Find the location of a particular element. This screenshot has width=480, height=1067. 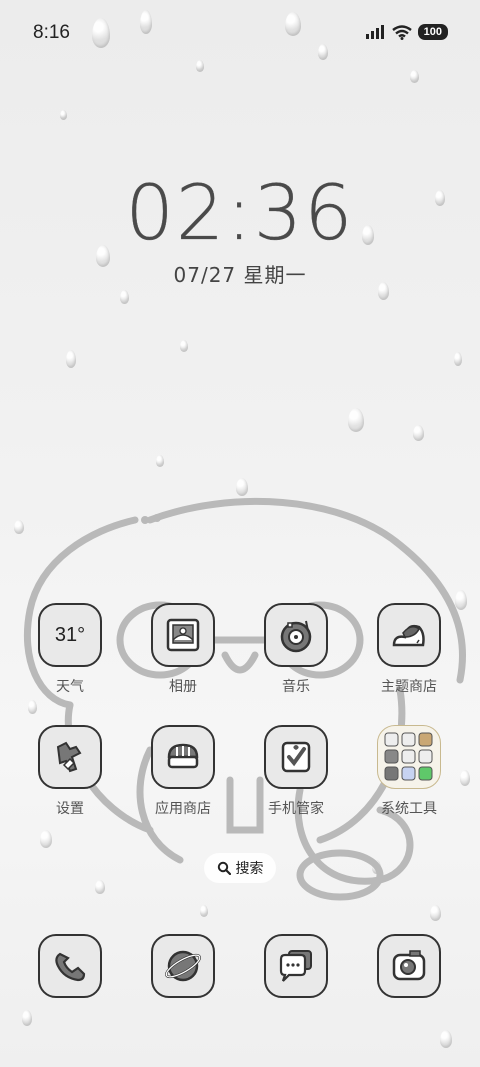

app-app-store: 应用商店 is located at coordinates (183, 771).